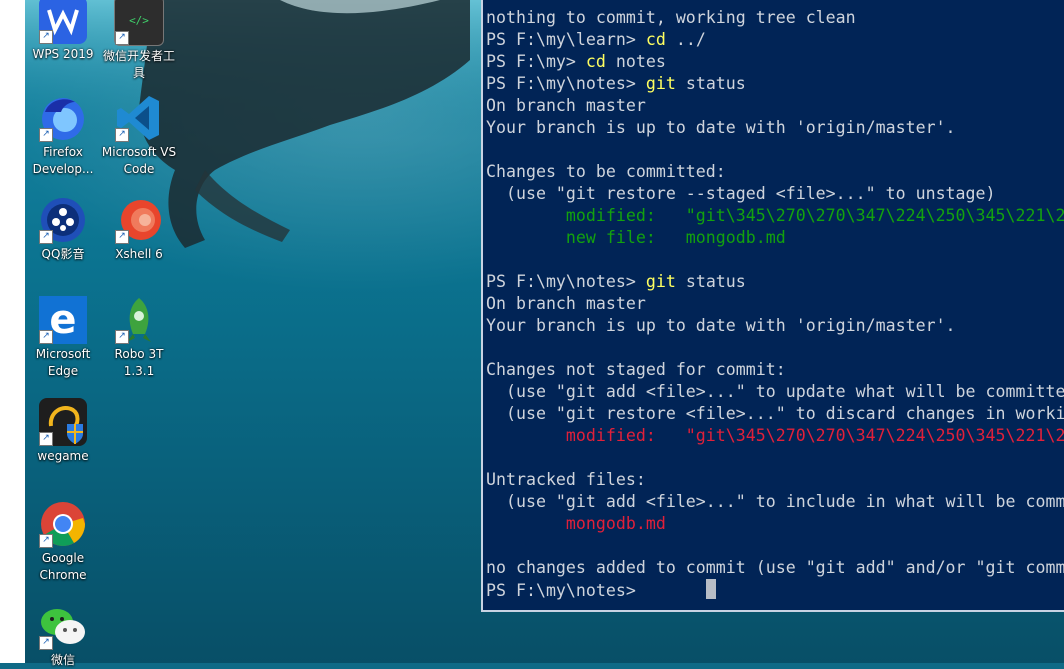 The width and height of the screenshot is (1064, 669). Describe the element at coordinates (139, 320) in the screenshot. I see `robo3t-icon: ↗` at that location.